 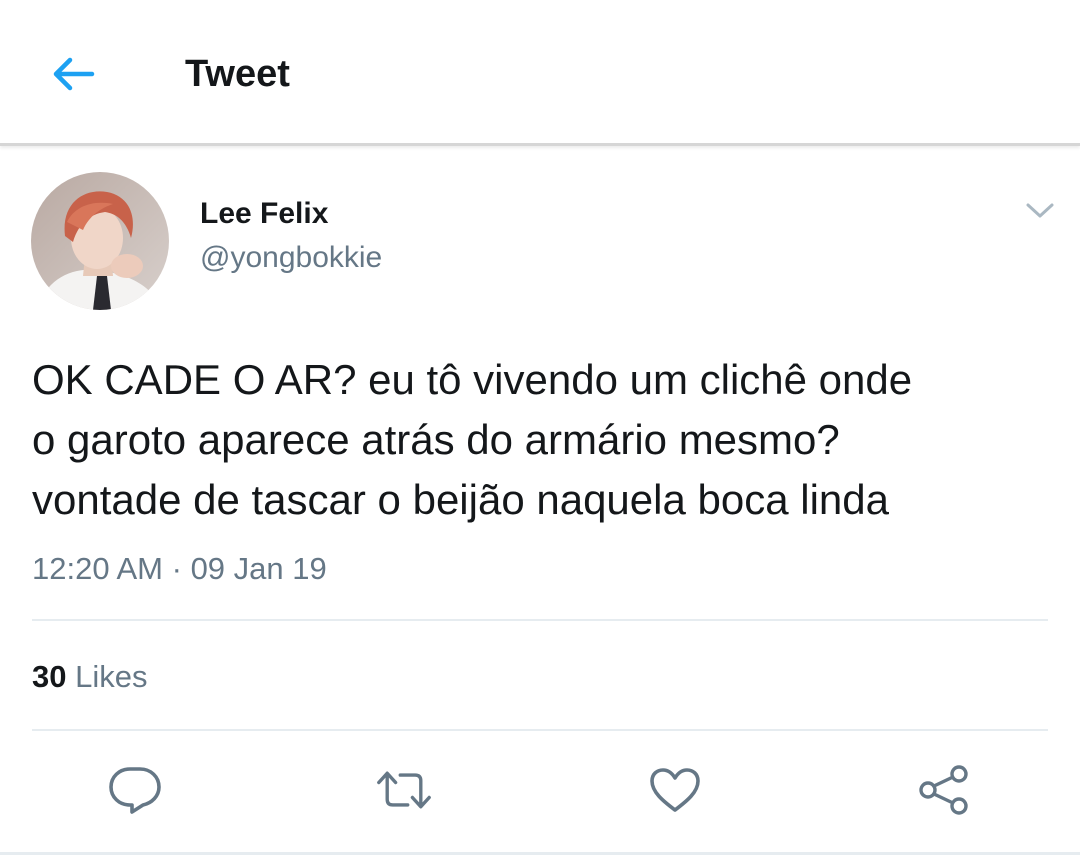 I want to click on avatar, so click(x=100, y=241).